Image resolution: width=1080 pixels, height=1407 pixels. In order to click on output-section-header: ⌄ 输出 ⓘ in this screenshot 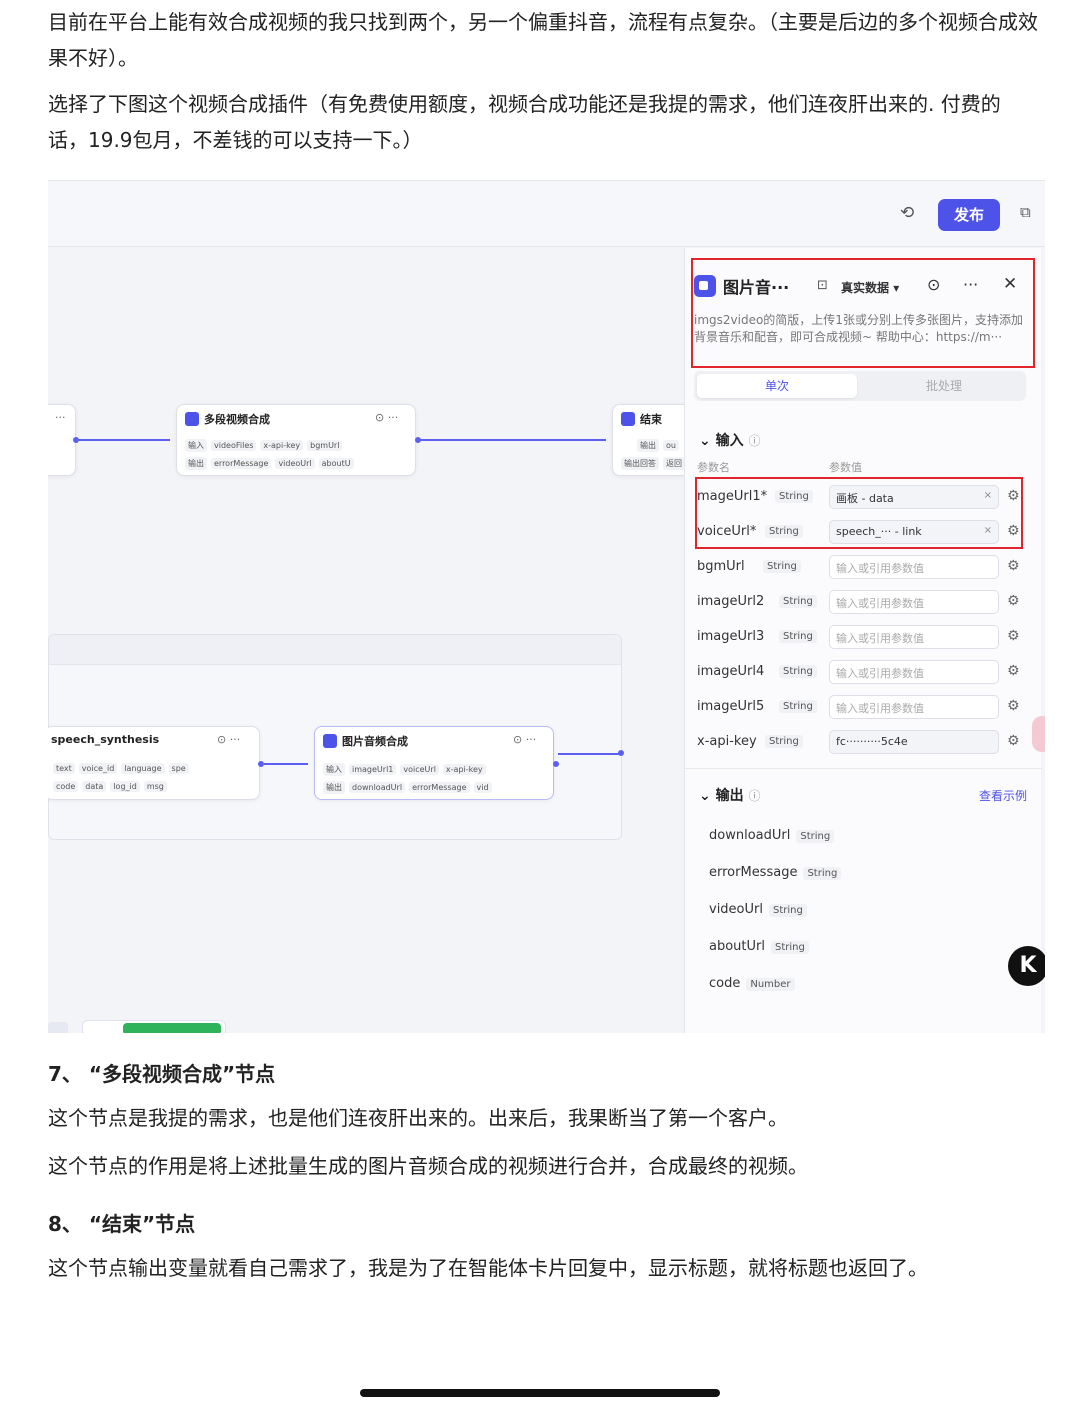, I will do `click(730, 795)`.